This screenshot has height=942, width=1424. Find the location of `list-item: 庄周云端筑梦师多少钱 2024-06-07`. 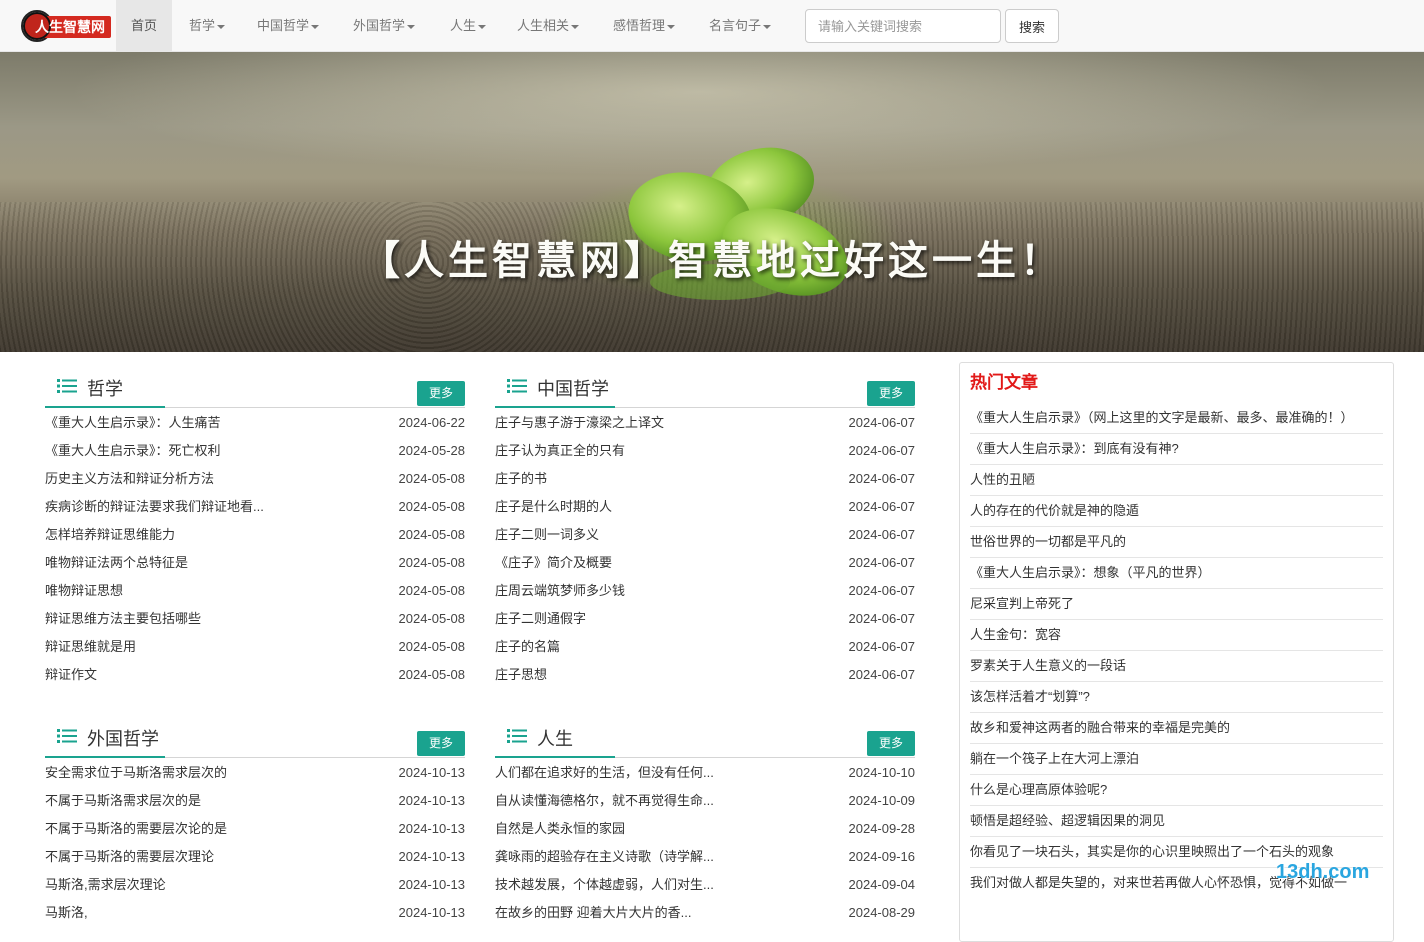

list-item: 庄周云端筑梦师多少钱 2024-06-07 is located at coordinates (705, 591).